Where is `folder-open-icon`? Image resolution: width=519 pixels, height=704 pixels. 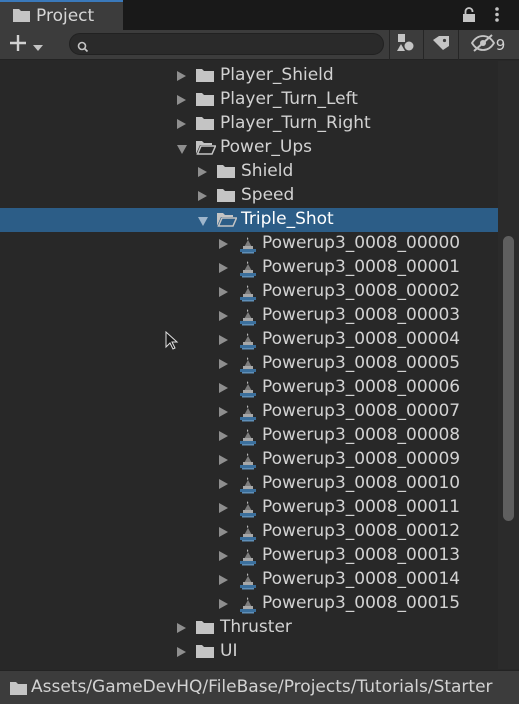
folder-open-icon is located at coordinates (227, 221).